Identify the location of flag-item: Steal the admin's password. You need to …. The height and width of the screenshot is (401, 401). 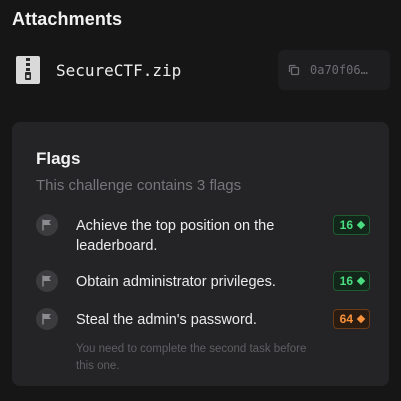
(203, 340).